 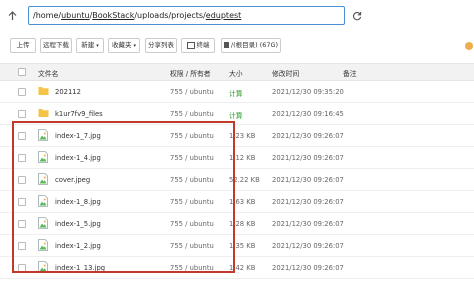 I want to click on terminal-button: 终端, so click(x=198, y=45).